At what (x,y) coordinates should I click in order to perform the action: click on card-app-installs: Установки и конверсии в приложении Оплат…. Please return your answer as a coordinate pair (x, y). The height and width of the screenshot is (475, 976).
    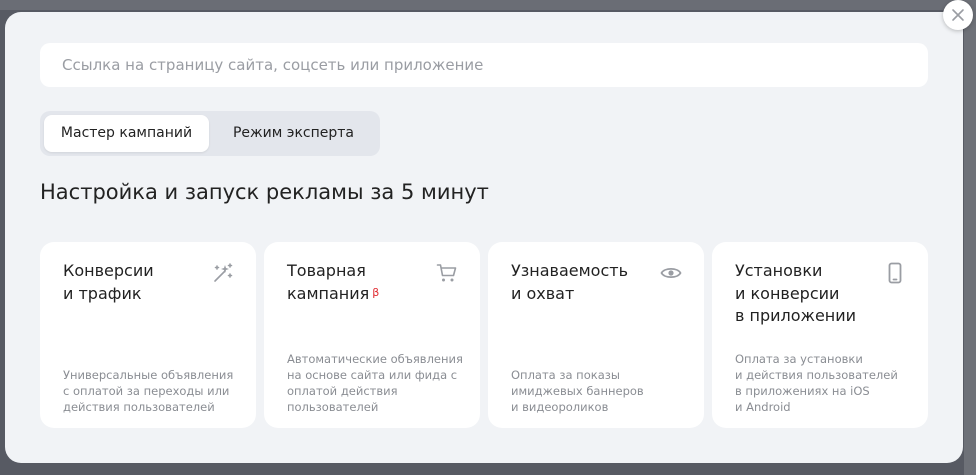
    Looking at the image, I should click on (820, 335).